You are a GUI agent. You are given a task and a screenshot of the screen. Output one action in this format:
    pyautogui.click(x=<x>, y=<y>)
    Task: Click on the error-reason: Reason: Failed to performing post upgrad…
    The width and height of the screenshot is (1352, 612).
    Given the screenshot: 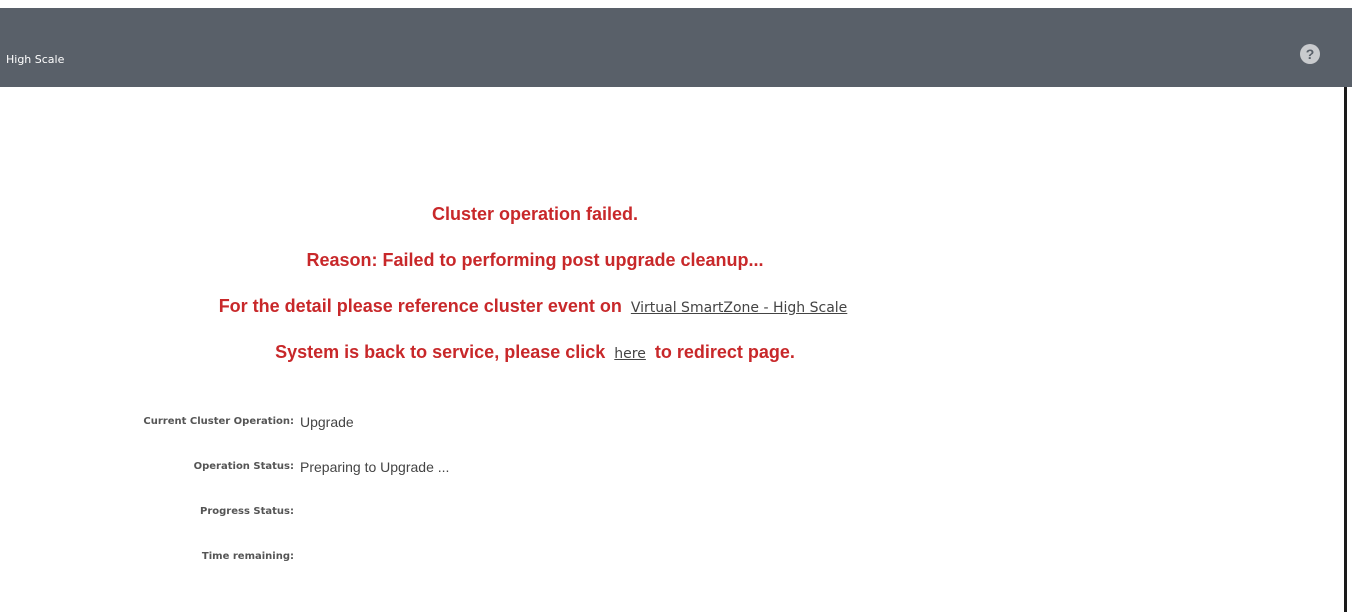 What is the action you would take?
    pyautogui.click(x=535, y=260)
    